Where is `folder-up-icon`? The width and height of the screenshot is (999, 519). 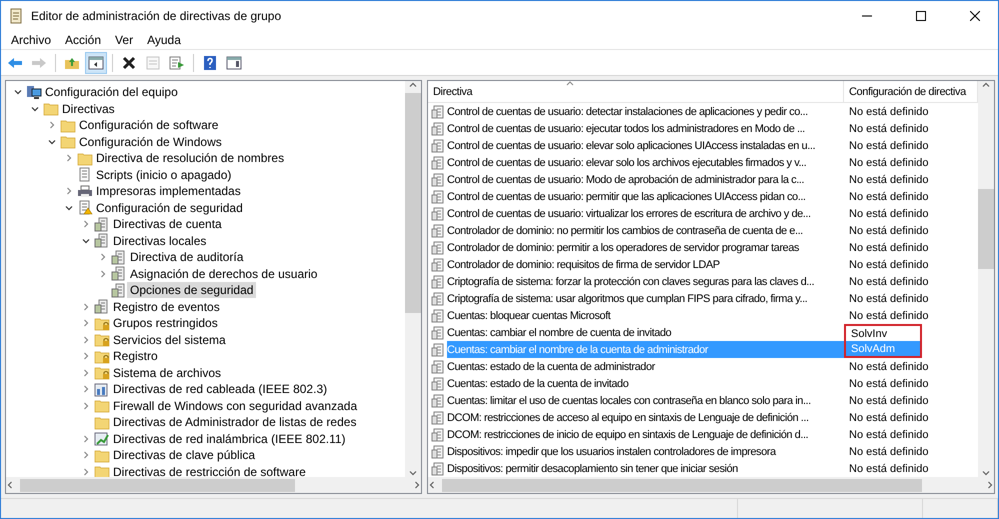 folder-up-icon is located at coordinates (72, 63).